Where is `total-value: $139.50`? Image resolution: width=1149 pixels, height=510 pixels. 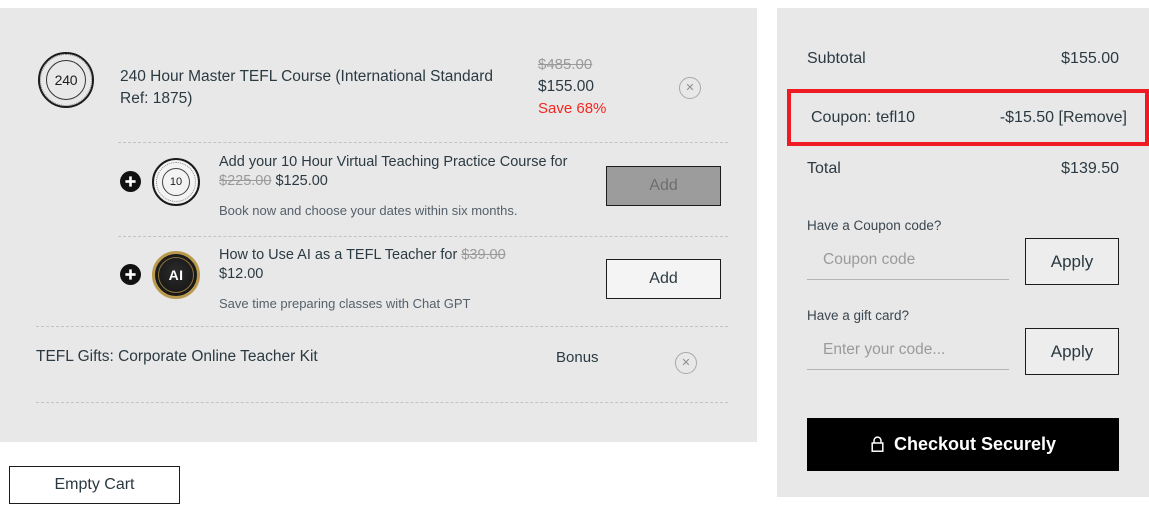 total-value: $139.50 is located at coordinates (1090, 168).